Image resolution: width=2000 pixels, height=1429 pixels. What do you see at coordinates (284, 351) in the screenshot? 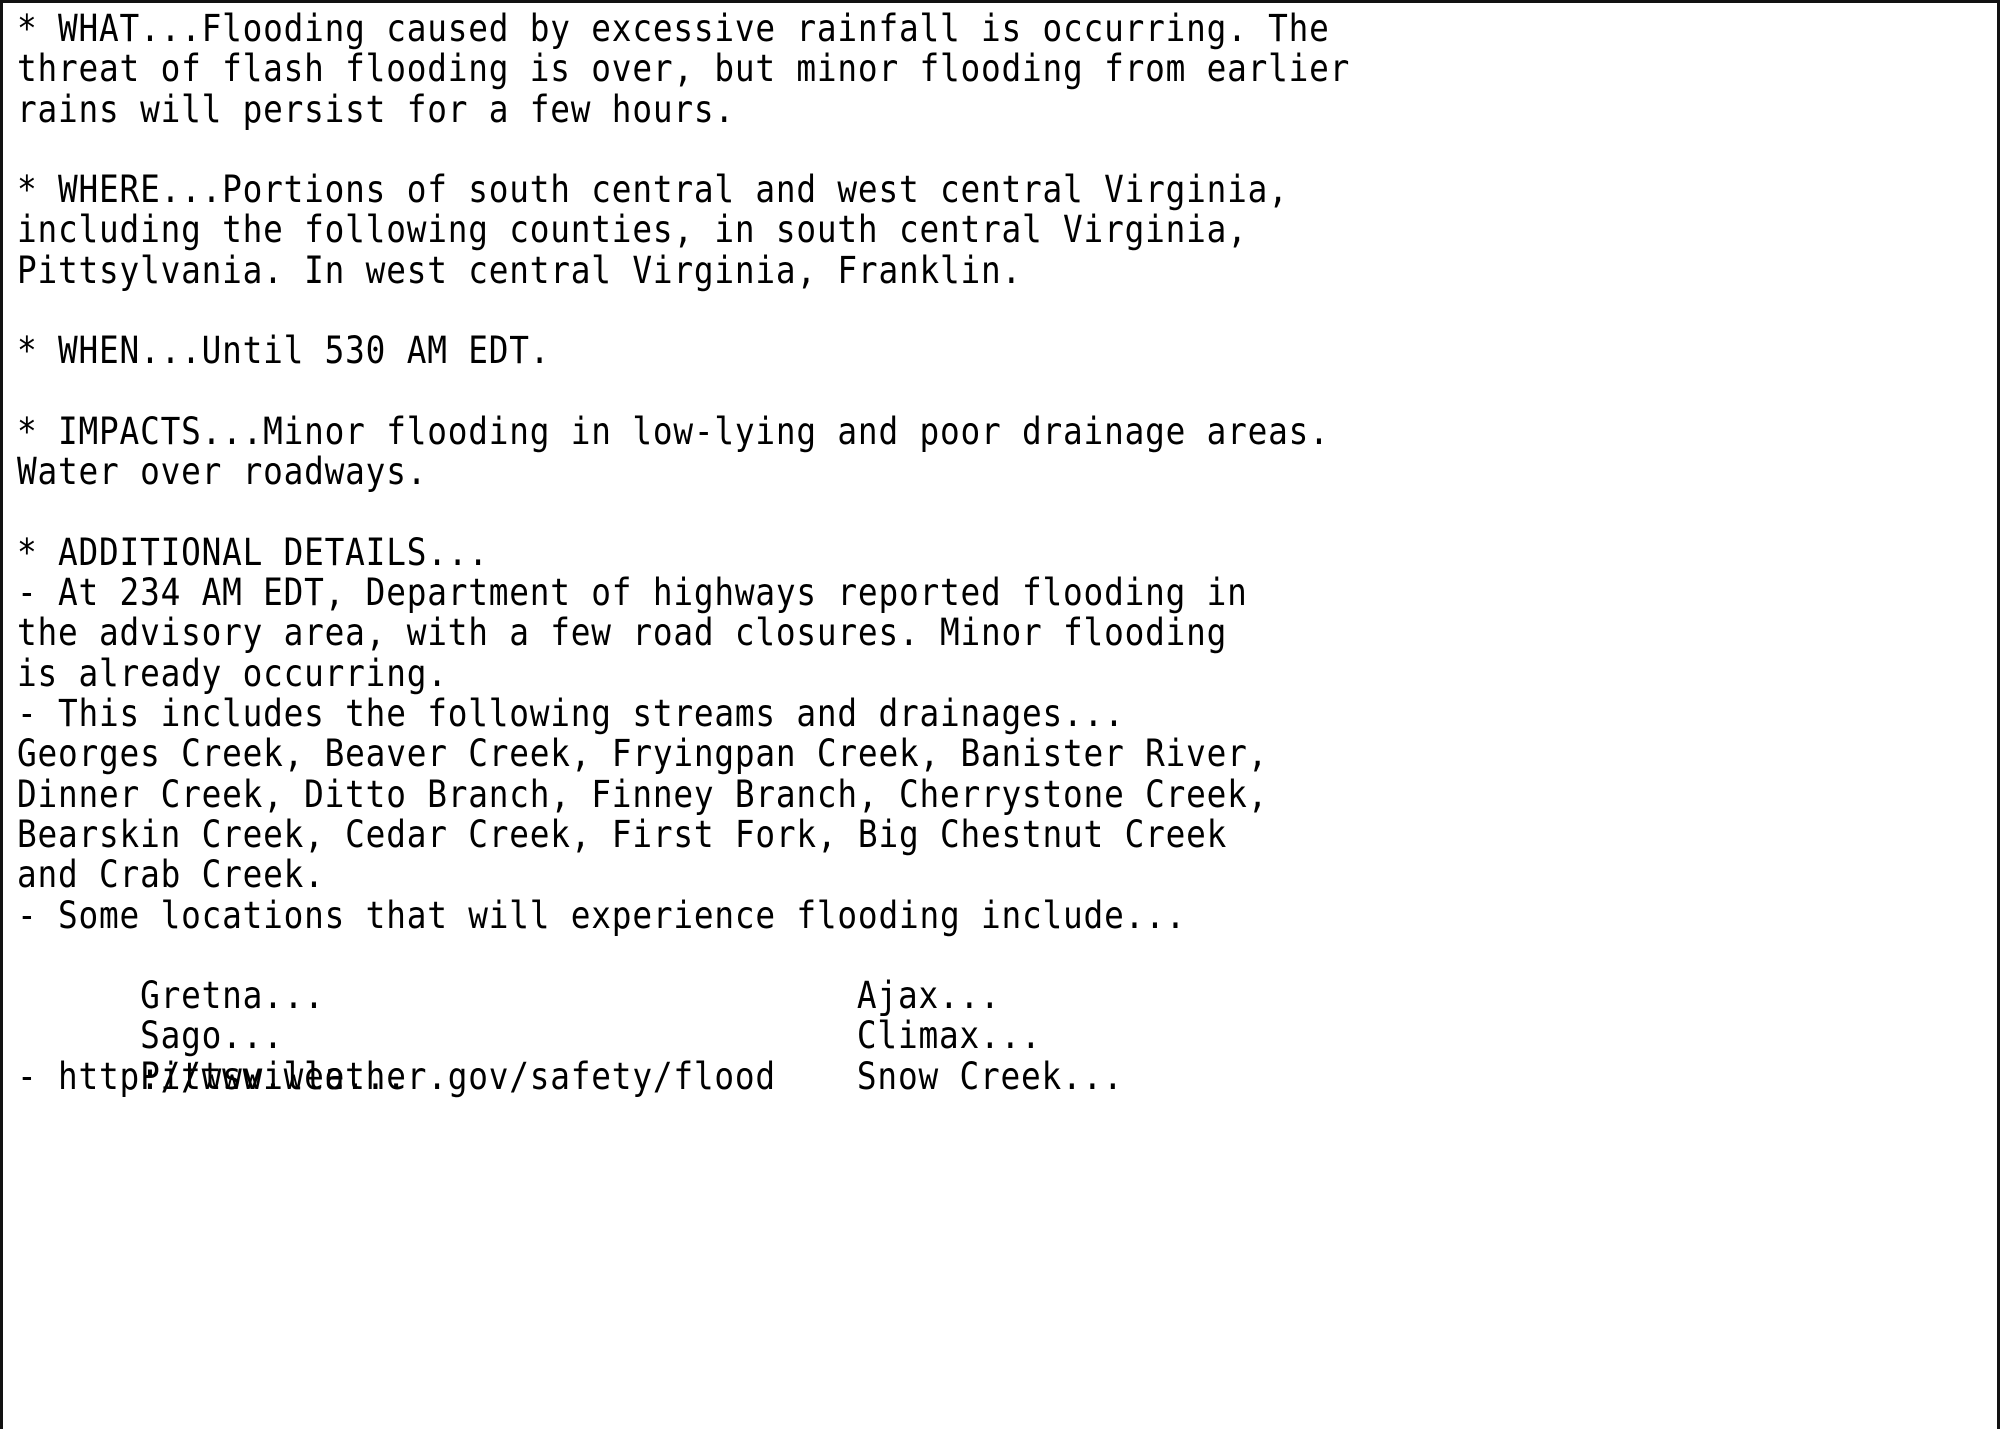
I see `when-line-1: * WHEN...Until 530 AM EDT.` at bounding box center [284, 351].